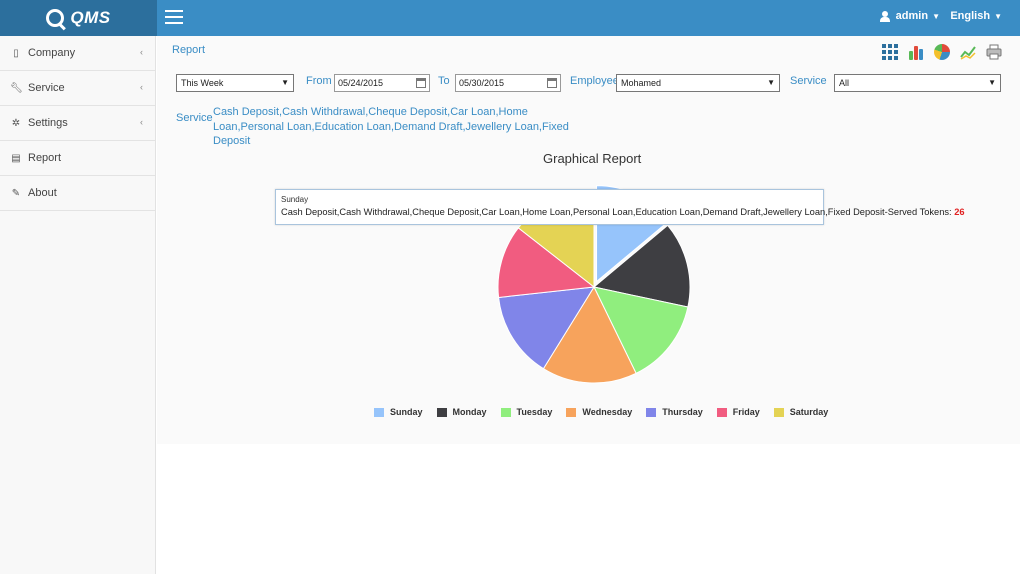 This screenshot has height=574, width=1020. I want to click on menu-toggle-icon, so click(174, 17).